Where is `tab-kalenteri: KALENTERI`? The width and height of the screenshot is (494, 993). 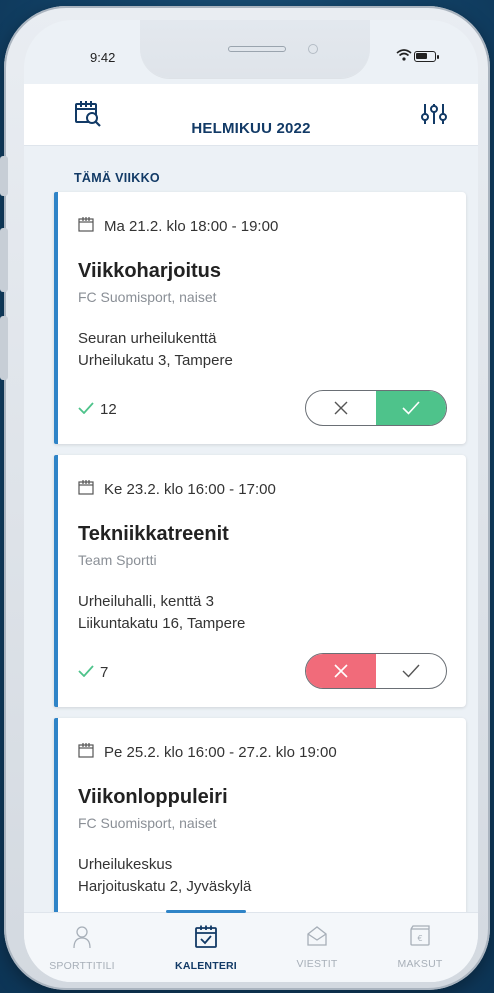 tab-kalenteri: KALENTERI is located at coordinates (206, 948).